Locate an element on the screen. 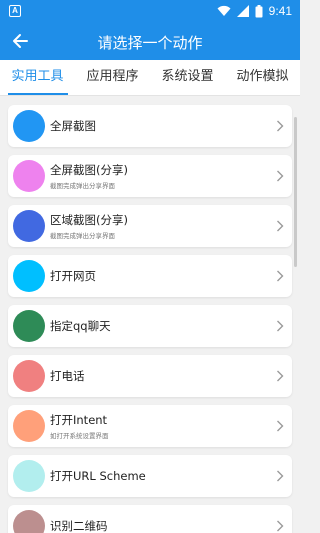 This screenshot has height=533, width=320. tab-action-simulation: 动作模拟 is located at coordinates (262, 77).